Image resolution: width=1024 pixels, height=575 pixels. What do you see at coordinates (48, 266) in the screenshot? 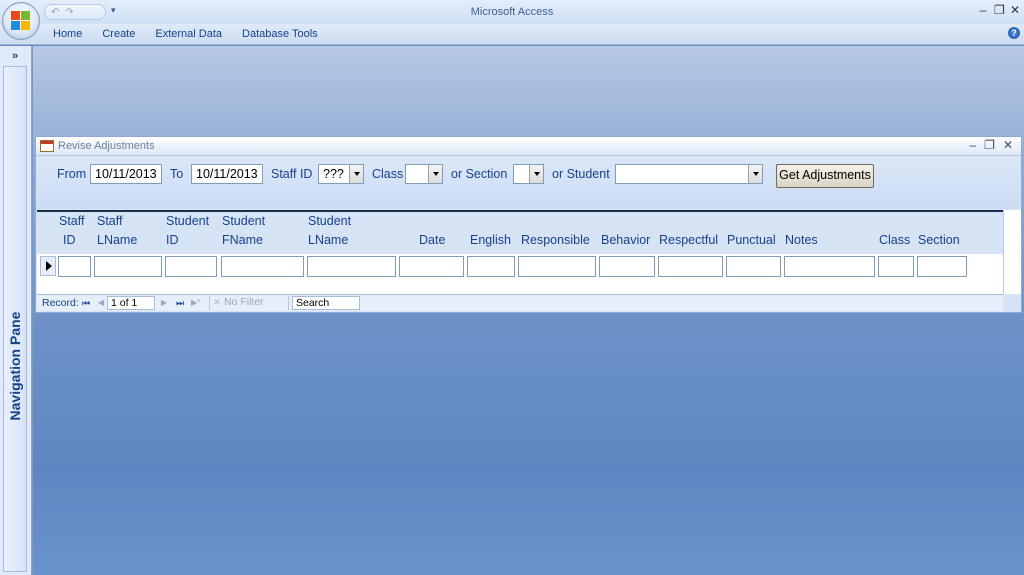
I see `record-selector-icon` at bounding box center [48, 266].